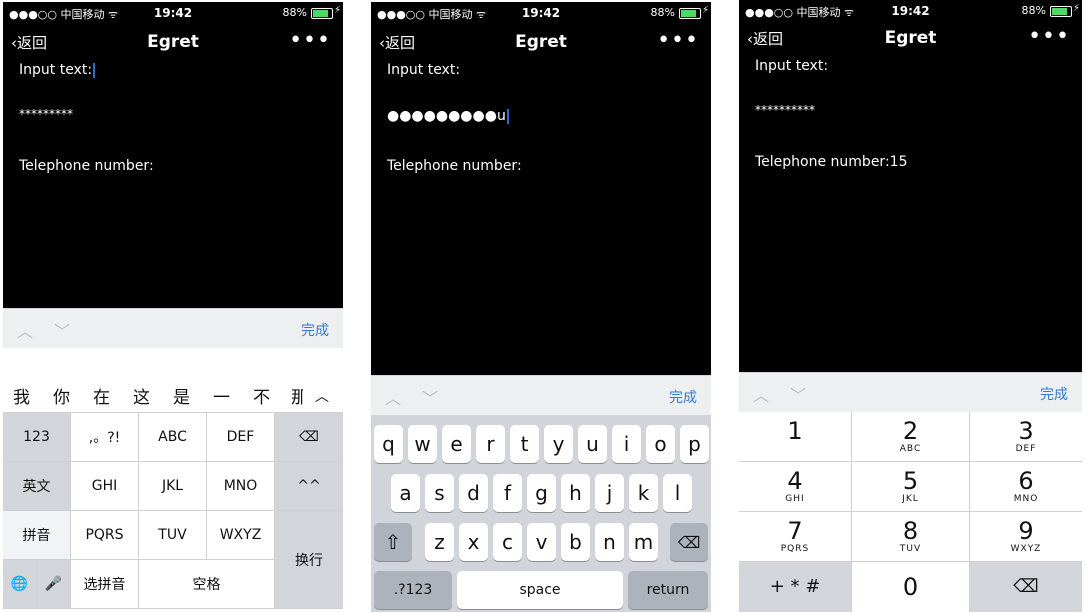 This screenshot has height=613, width=1087. I want to click on candidate-word: 在, so click(101, 395).